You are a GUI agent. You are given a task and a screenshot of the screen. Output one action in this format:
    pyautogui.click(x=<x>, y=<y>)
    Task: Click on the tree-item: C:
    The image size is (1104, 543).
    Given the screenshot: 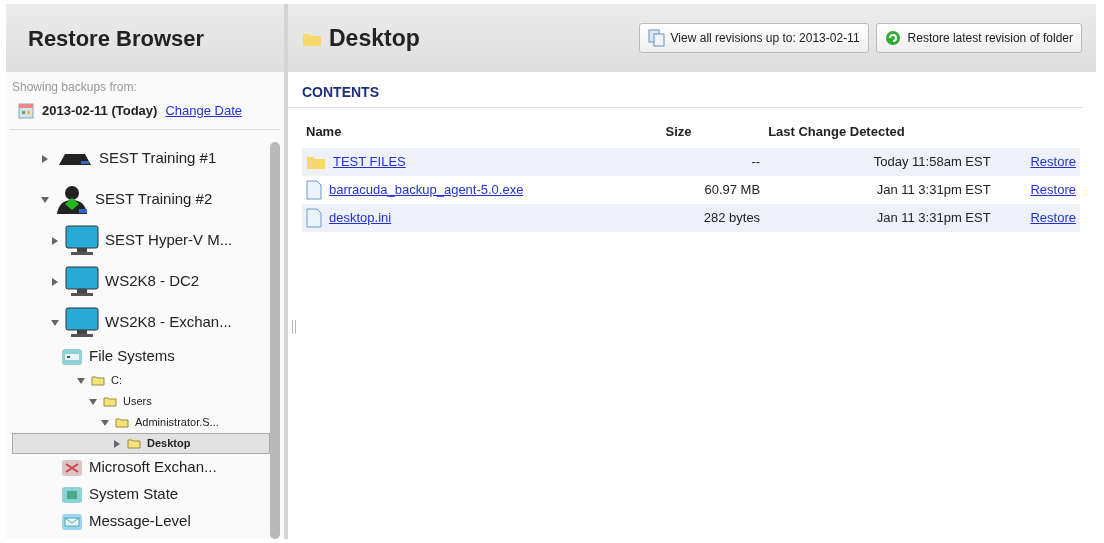 What is the action you would take?
    pyautogui.click(x=141, y=380)
    